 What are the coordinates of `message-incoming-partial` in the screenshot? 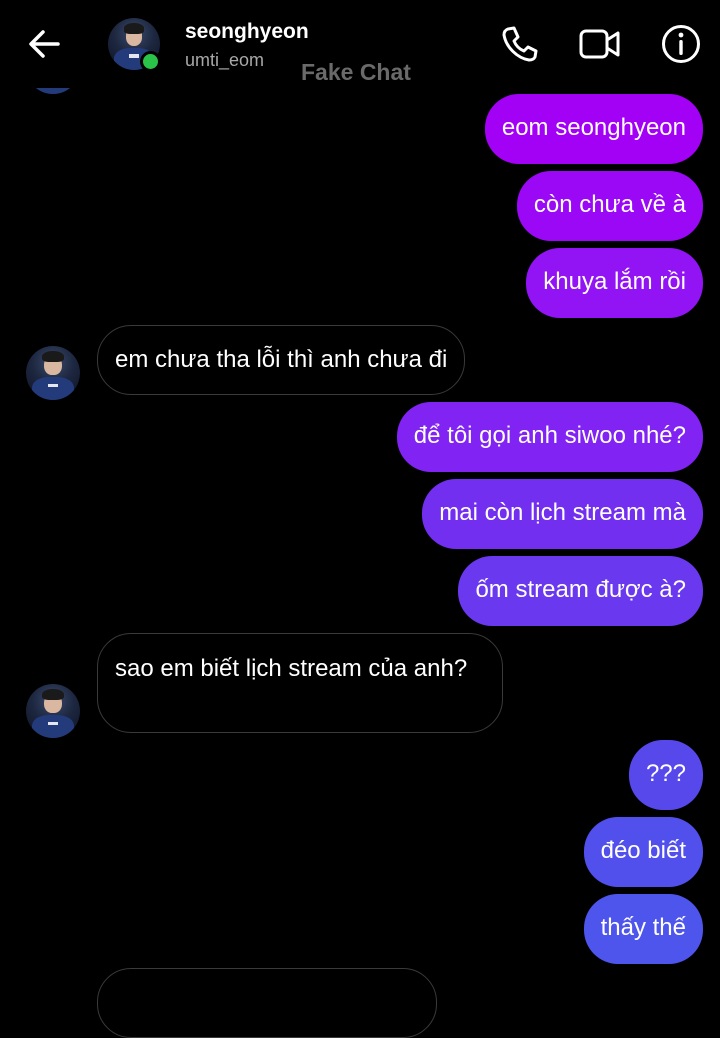 It's located at (267, 1003).